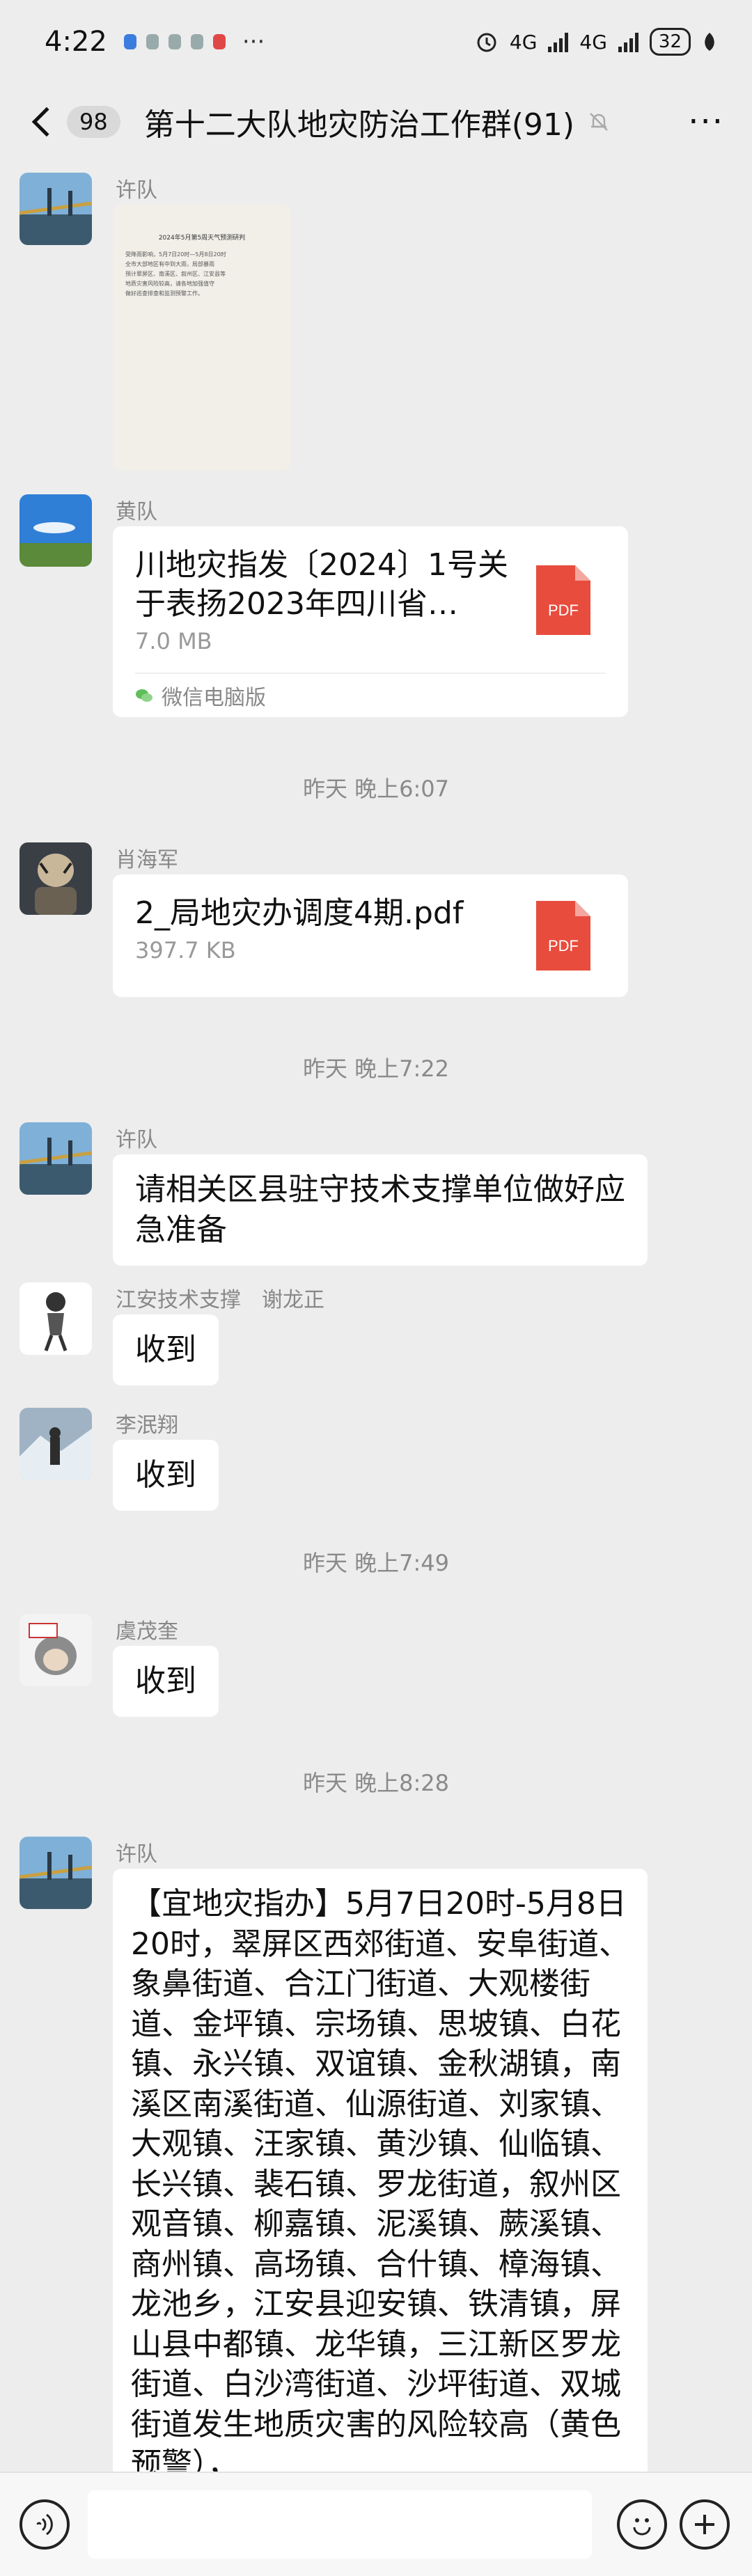 This screenshot has width=752, height=2576. I want to click on message-input, so click(340, 2524).